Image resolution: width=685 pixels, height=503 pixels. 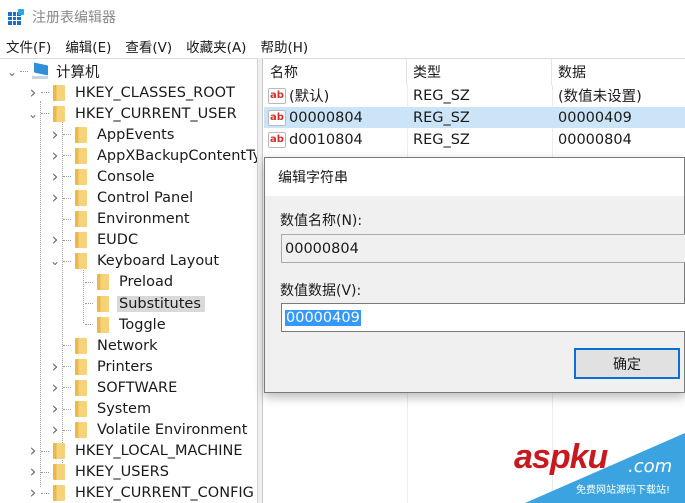 What do you see at coordinates (335, 72) in the screenshot?
I see `column-header-name: 名称` at bounding box center [335, 72].